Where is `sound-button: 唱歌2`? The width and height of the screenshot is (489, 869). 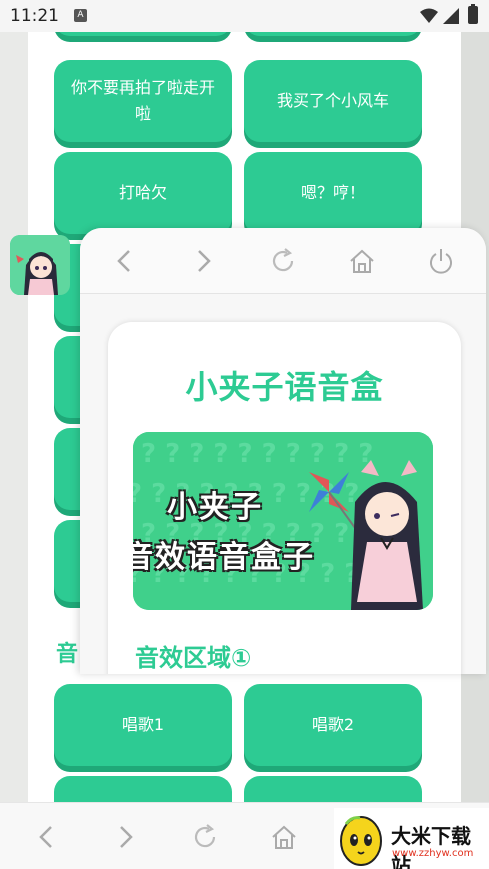 sound-button: 唱歌2 is located at coordinates (333, 725).